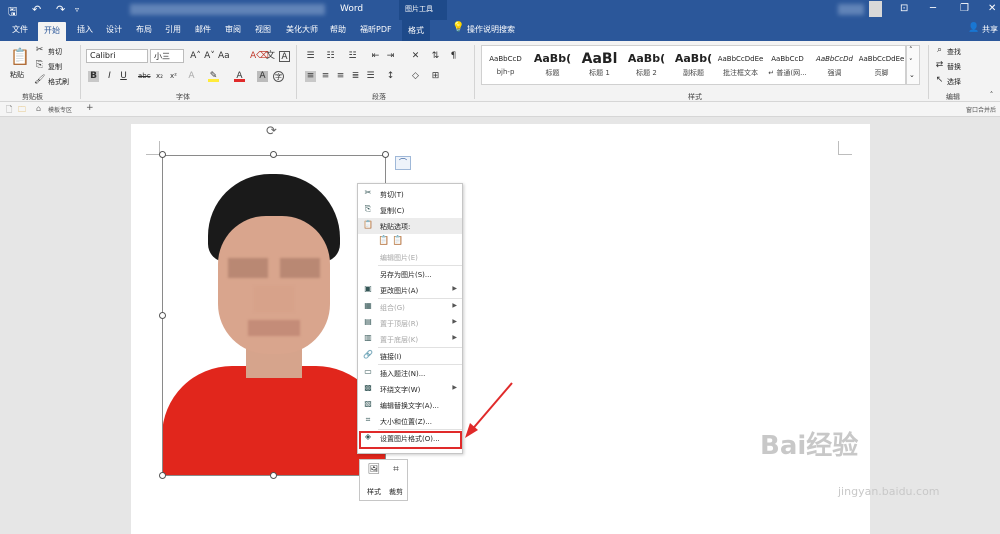 The height and width of the screenshot is (534, 1000). What do you see at coordinates (809, 446) in the screenshot?
I see `baidu-watermark: Bai经验` at bounding box center [809, 446].